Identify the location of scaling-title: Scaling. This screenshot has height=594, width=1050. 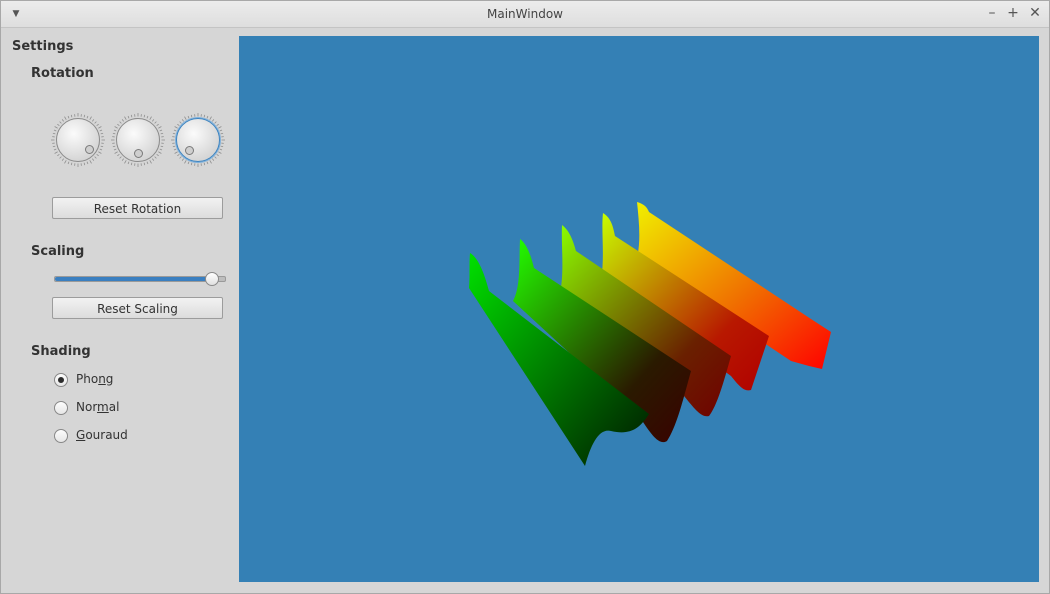
(58, 251).